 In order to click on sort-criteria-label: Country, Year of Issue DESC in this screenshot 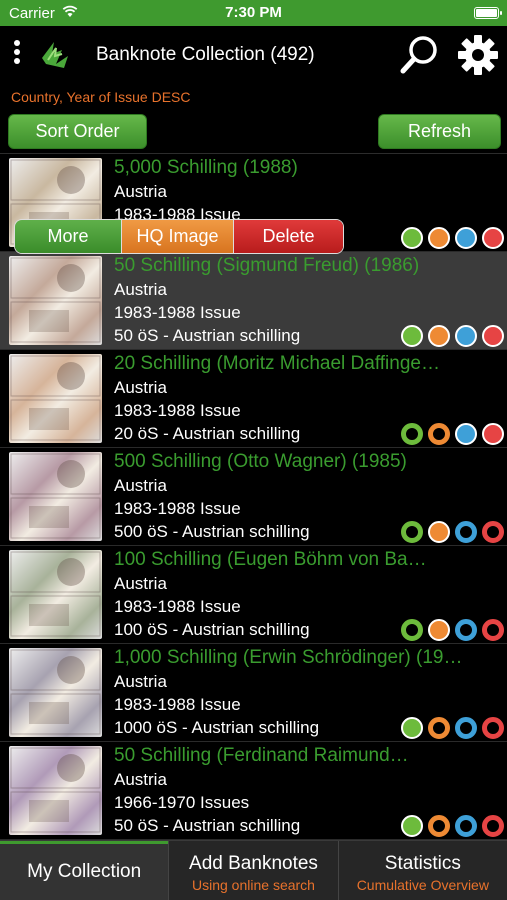, I will do `click(101, 97)`.